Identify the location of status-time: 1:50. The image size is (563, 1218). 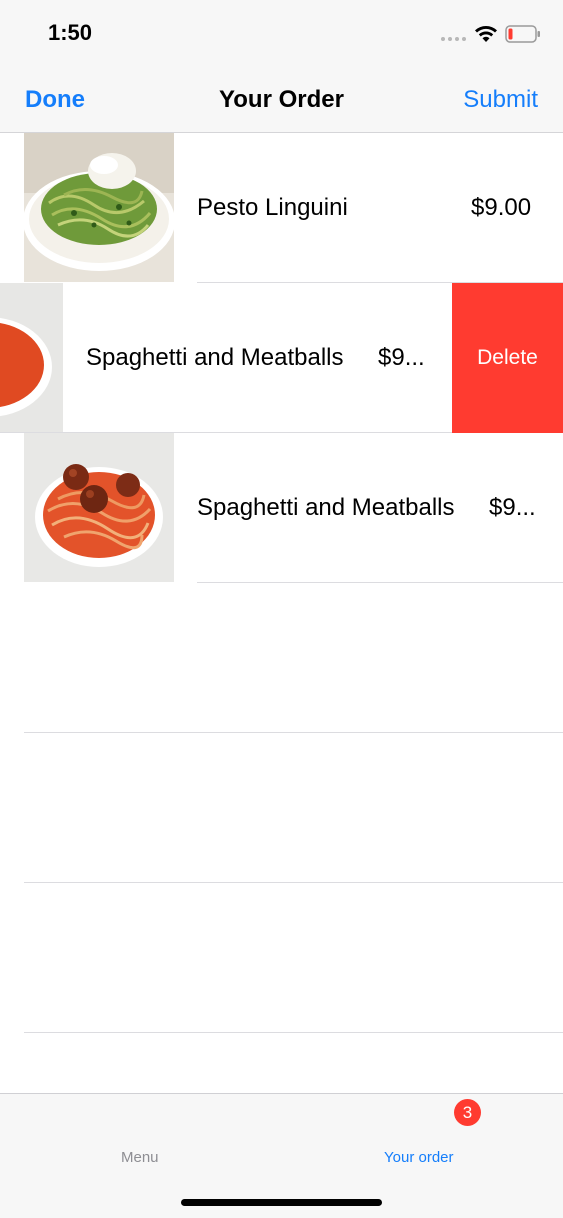
(70, 32).